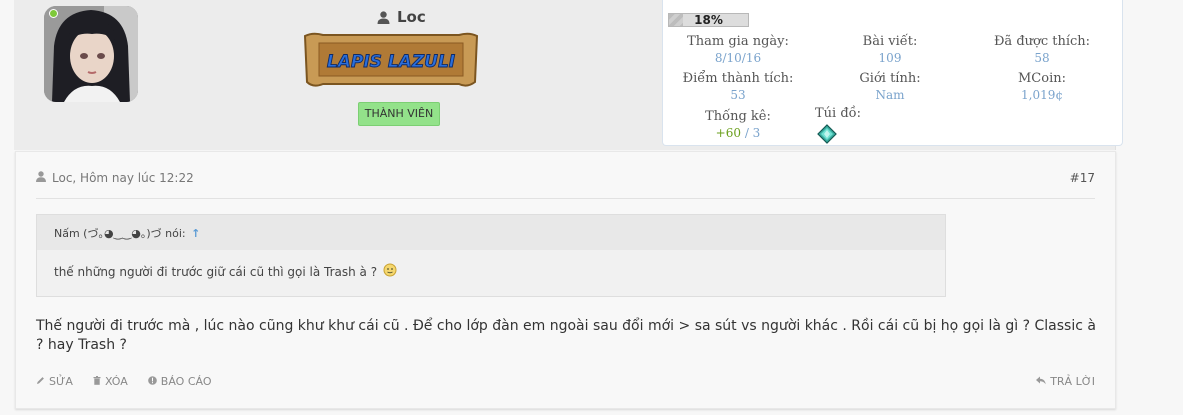  I want to click on post-author-date: Loc, Hôm nay lúc 12:22, so click(123, 178).